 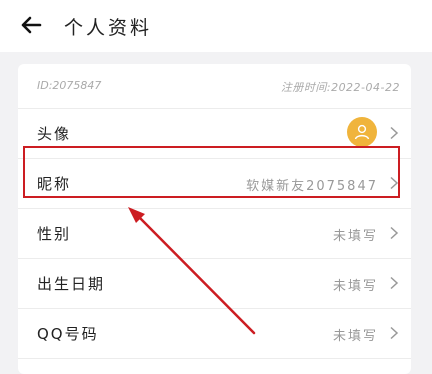 What do you see at coordinates (192, 271) in the screenshot?
I see `annotation-arrow` at bounding box center [192, 271].